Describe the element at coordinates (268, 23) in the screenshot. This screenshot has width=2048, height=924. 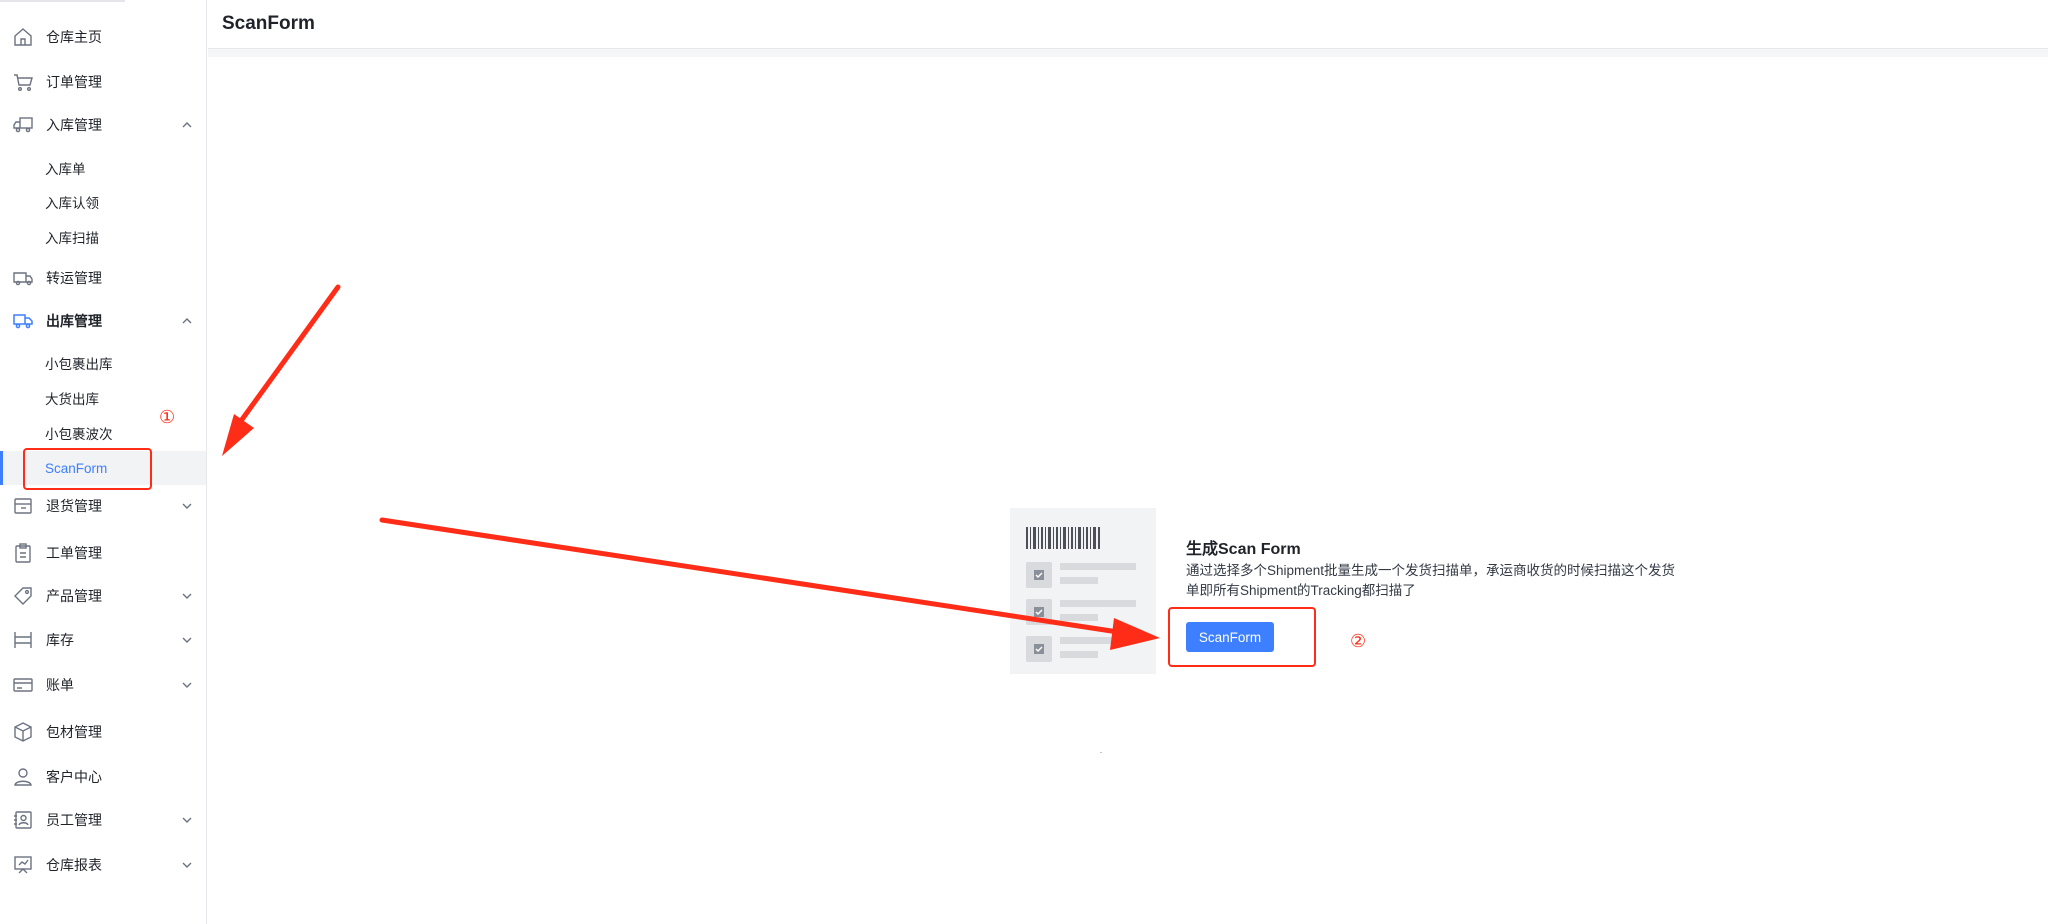
I see `page-title: ScanForm` at that location.